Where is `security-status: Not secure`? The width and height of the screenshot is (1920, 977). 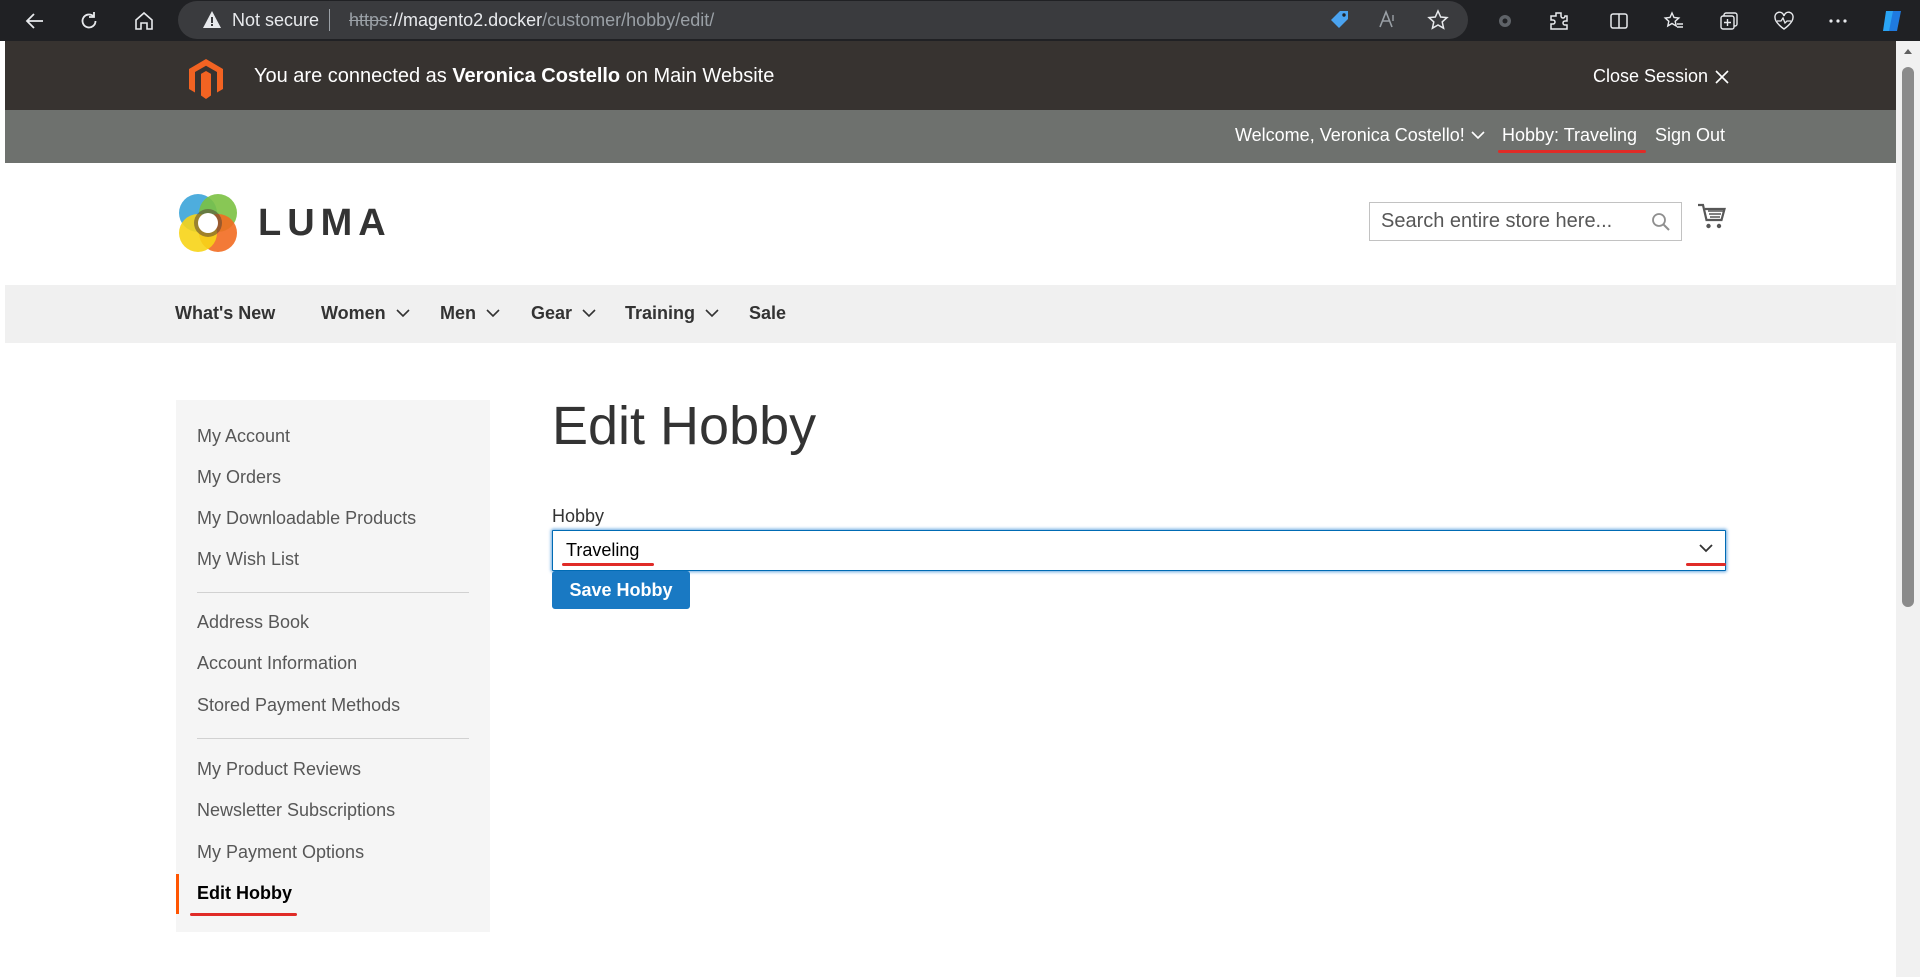 security-status: Not secure is located at coordinates (275, 20).